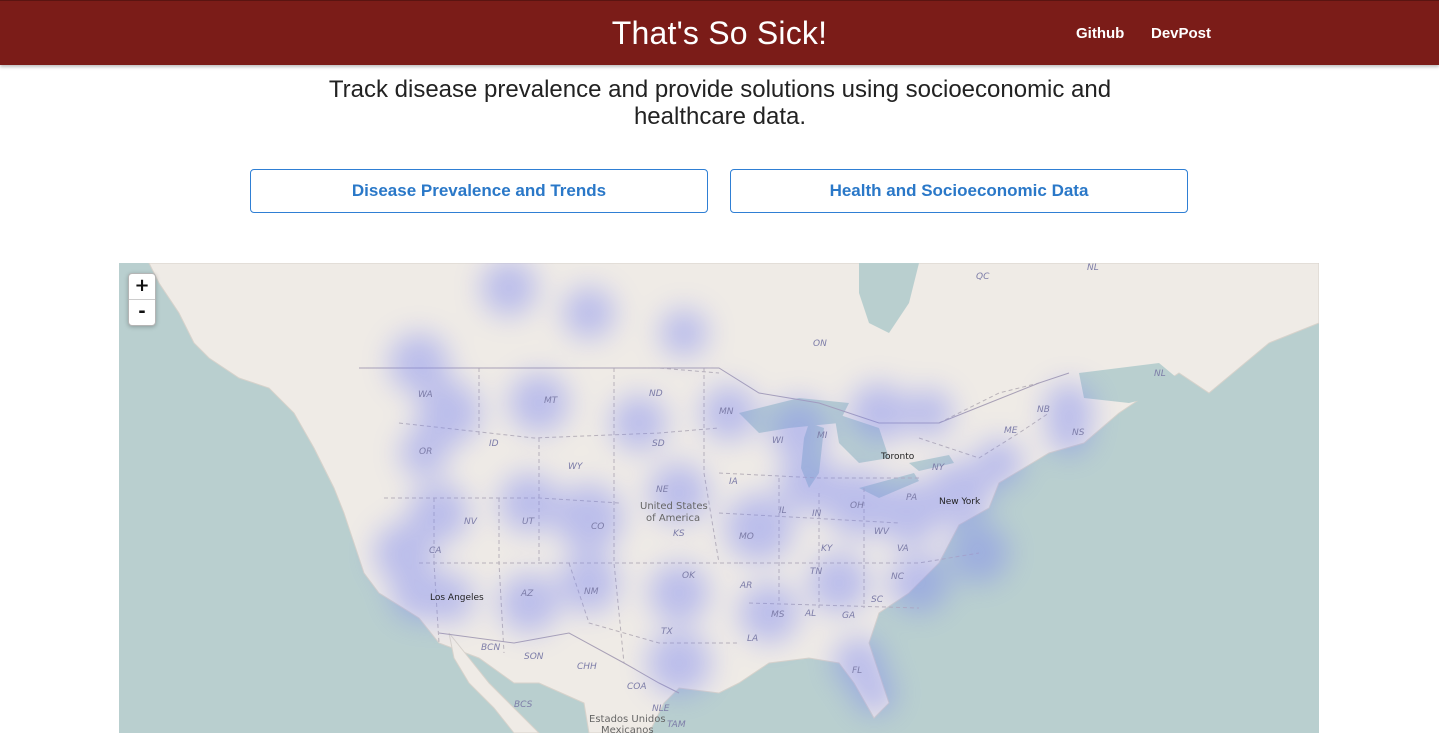 The height and width of the screenshot is (733, 1439). Describe the element at coordinates (656, 394) in the screenshot. I see `region-label: ND` at that location.